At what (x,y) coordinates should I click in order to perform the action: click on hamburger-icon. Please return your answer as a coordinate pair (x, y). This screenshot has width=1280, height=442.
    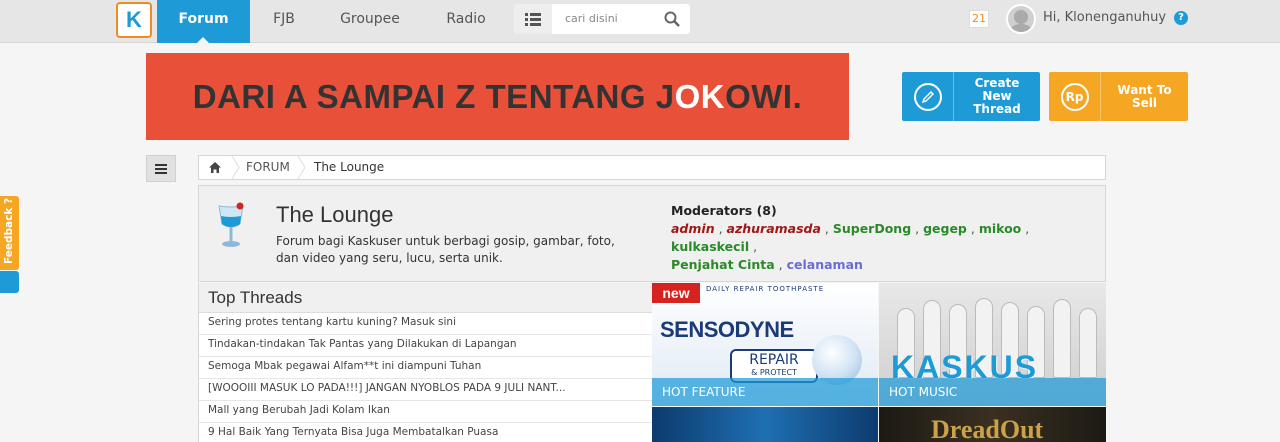
    Looking at the image, I should click on (161, 168).